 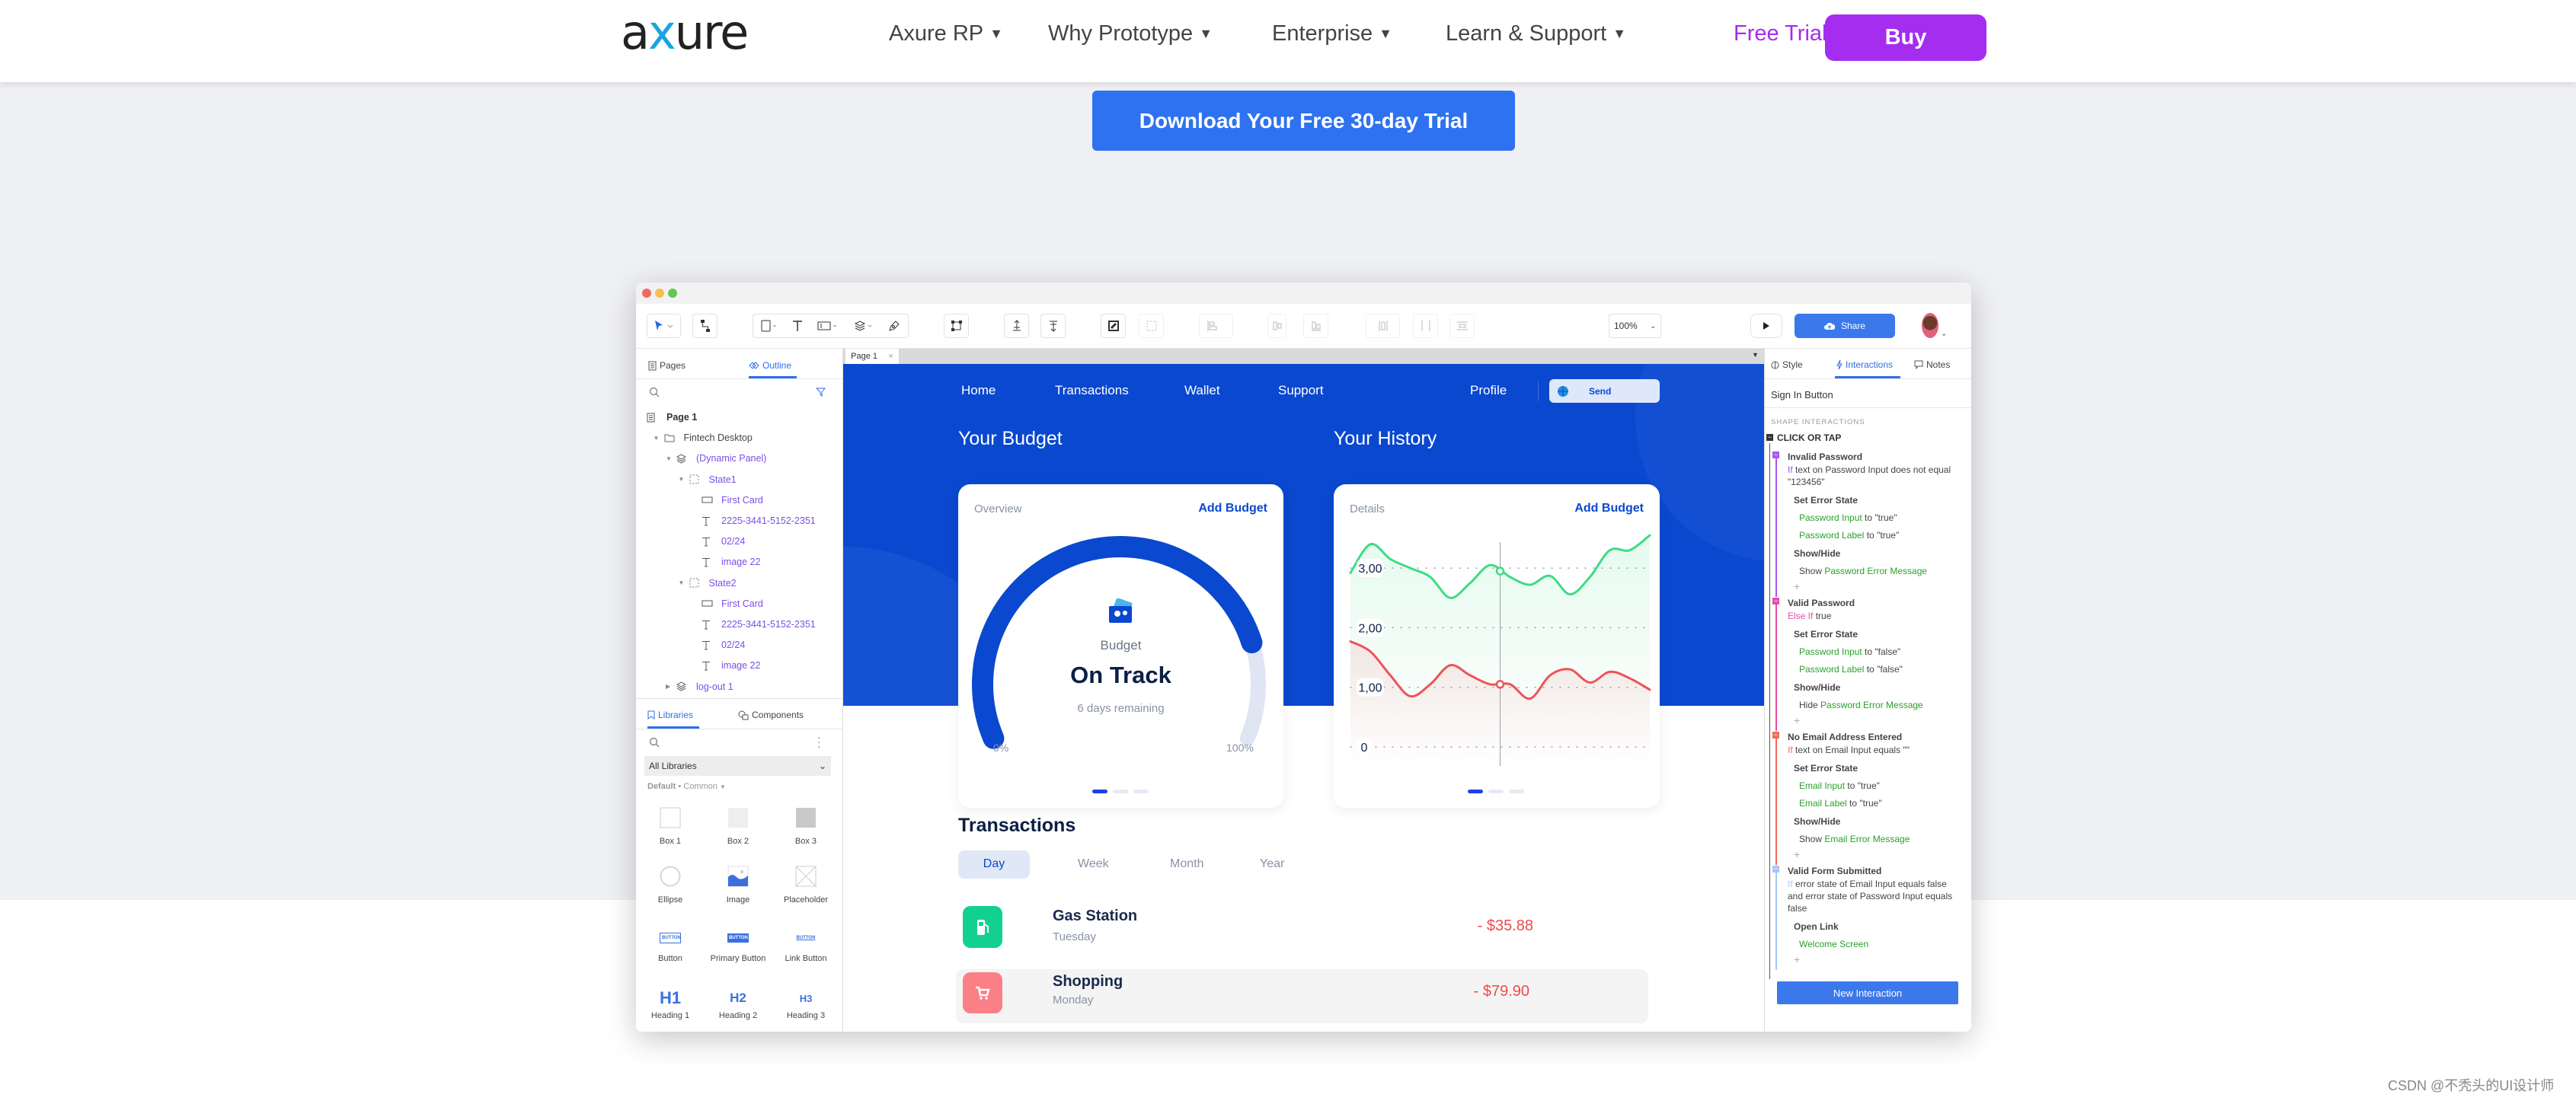 I want to click on outline-item: ▼ State1, so click(x=687, y=479).